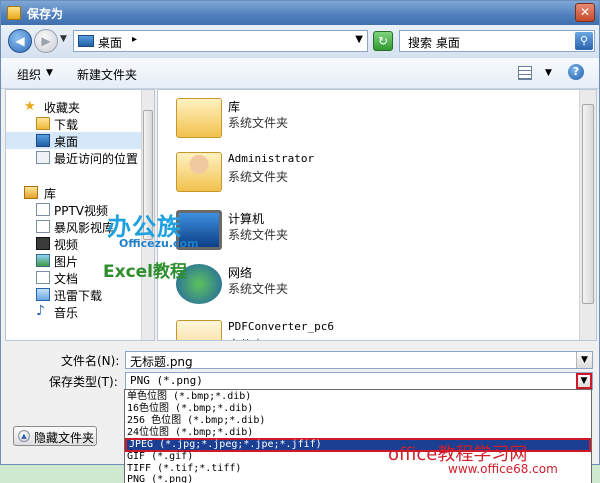 This screenshot has height=483, width=600. I want to click on title-bar: 保存为 ✕, so click(300, 13).